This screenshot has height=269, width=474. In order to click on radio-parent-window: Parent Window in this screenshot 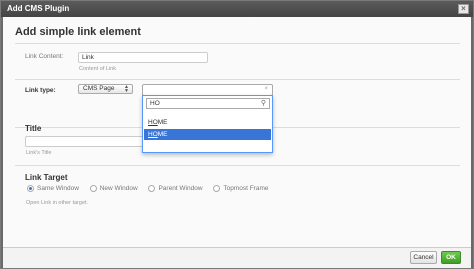, I will do `click(175, 188)`.